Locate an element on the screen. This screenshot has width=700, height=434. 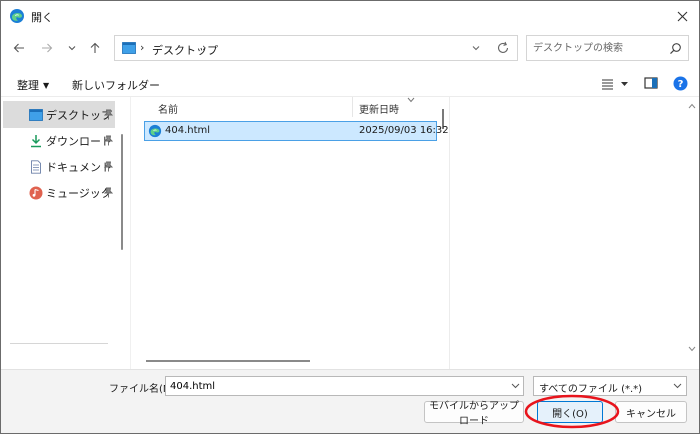
cancel-button: キャンセル is located at coordinates (651, 412).